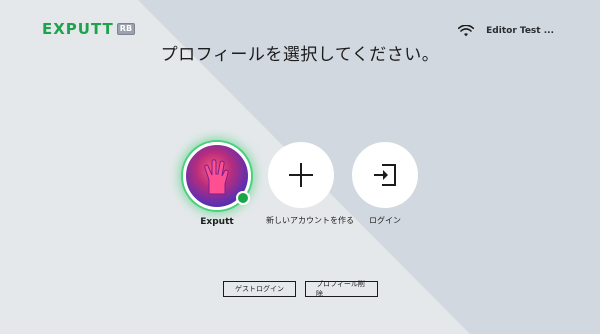 The width and height of the screenshot is (600, 334). What do you see at coordinates (300, 55) in the screenshot?
I see `page-title: プロフィールを選択してください。` at bounding box center [300, 55].